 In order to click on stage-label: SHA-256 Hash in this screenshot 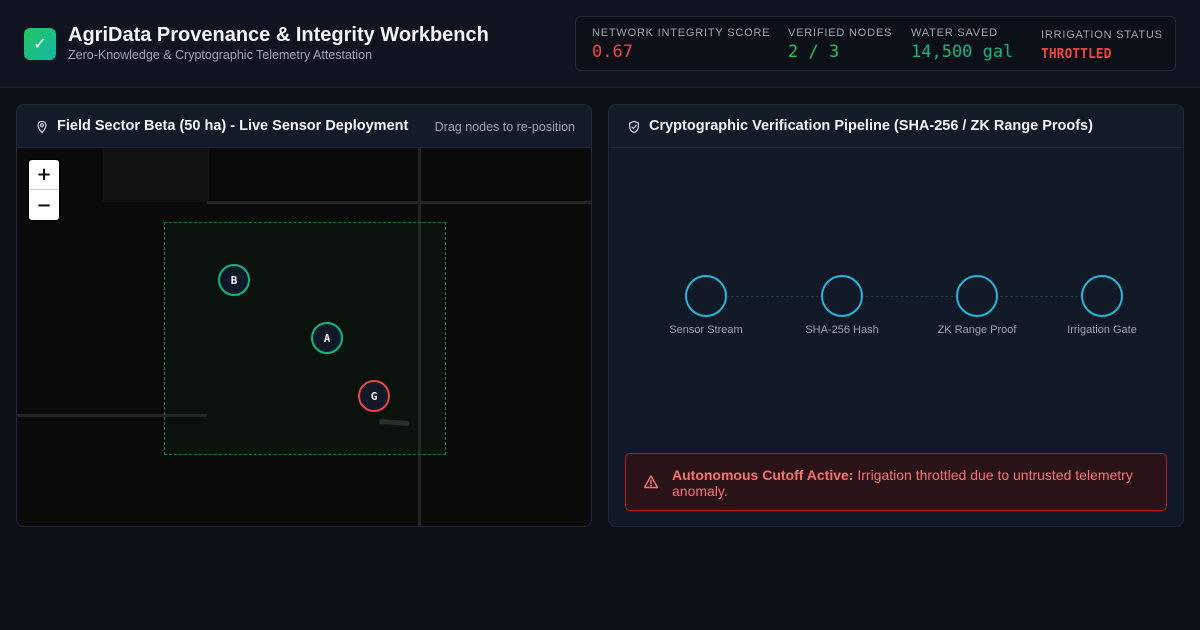, I will do `click(842, 330)`.